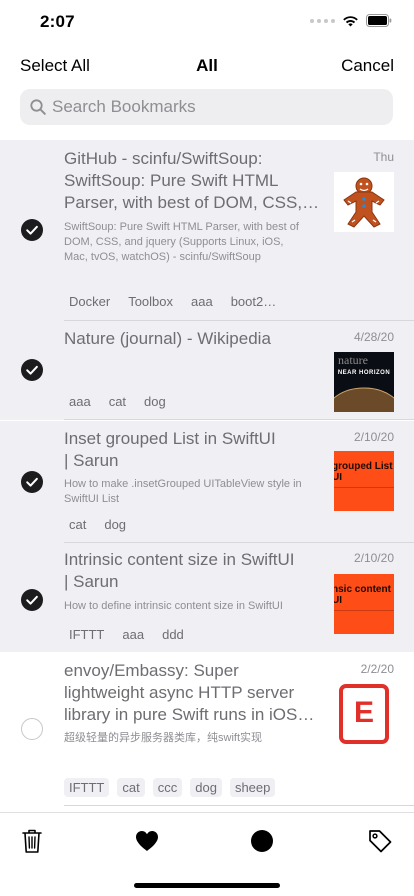  Describe the element at coordinates (89, 301) in the screenshot. I see `tag-chip: Docker` at that location.